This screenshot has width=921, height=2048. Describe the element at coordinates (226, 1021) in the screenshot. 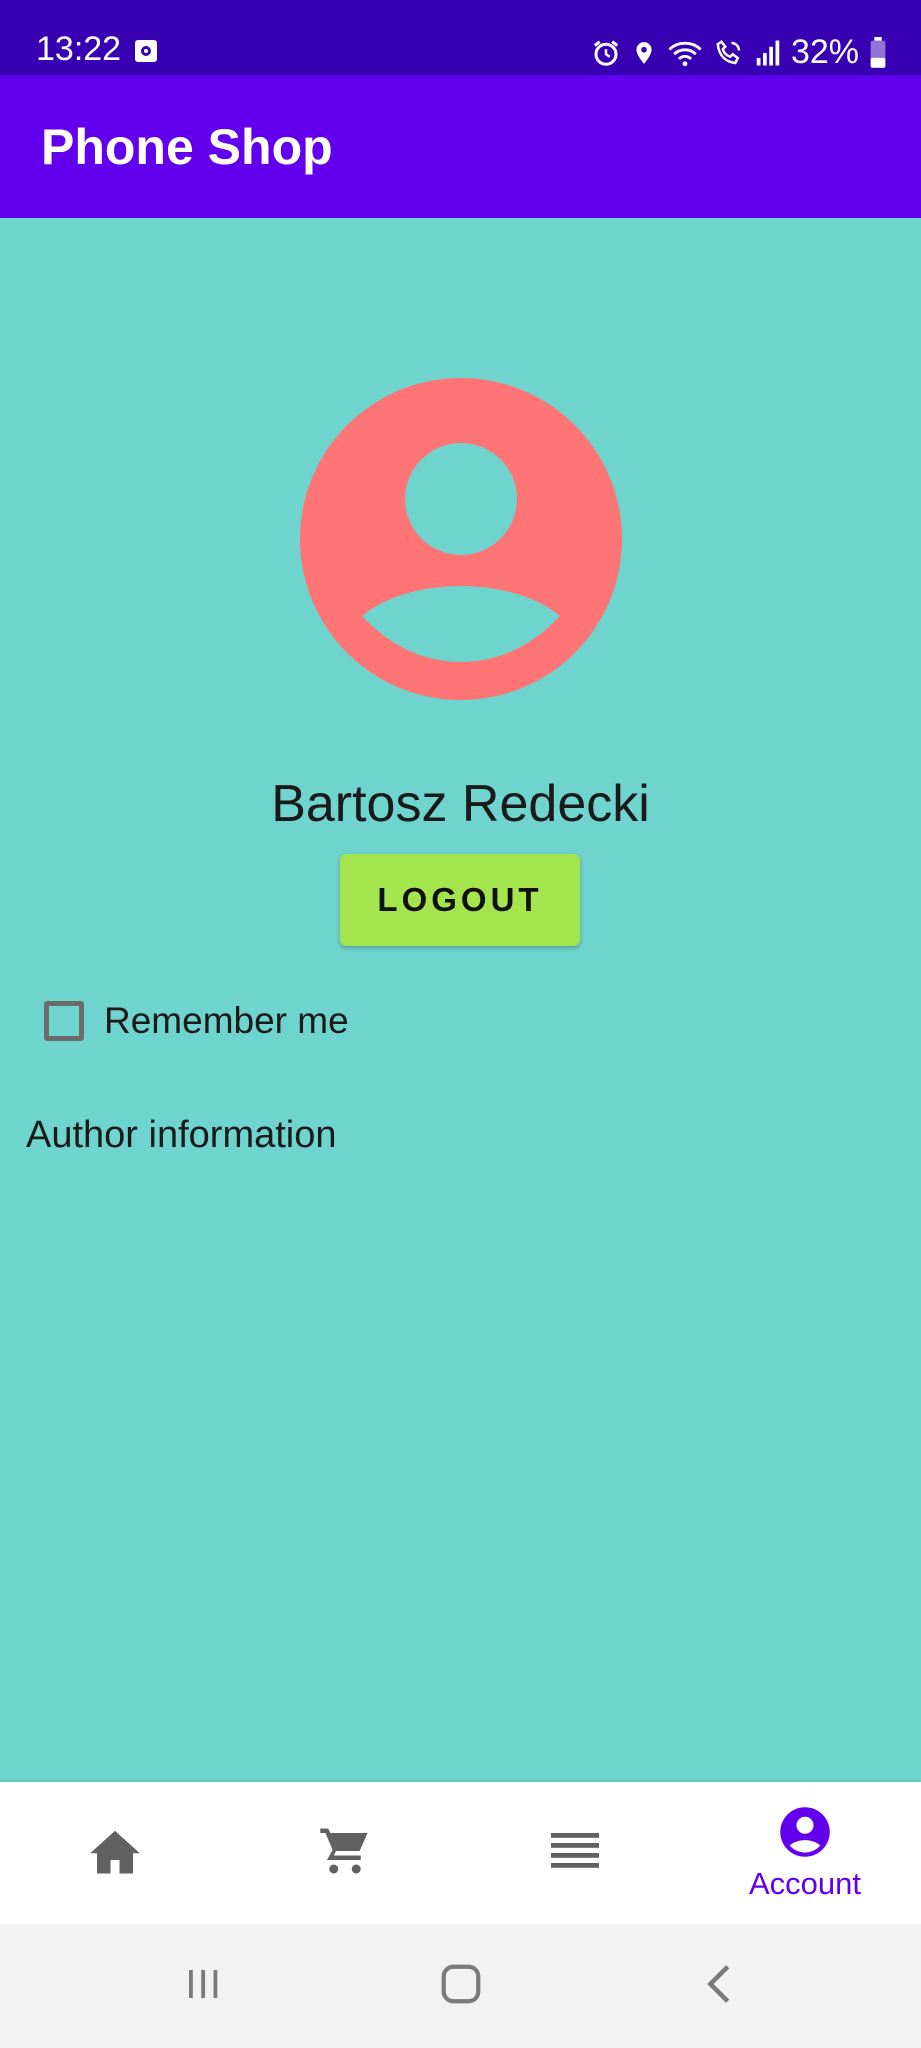

I see `remember-me-label: Remember me` at that location.